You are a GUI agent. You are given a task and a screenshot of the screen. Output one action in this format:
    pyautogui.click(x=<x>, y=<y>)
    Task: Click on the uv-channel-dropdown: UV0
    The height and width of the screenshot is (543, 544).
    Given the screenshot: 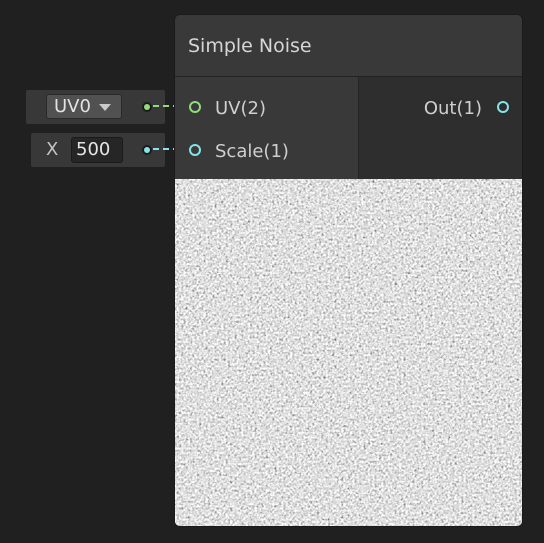 What is the action you would take?
    pyautogui.click(x=84, y=106)
    